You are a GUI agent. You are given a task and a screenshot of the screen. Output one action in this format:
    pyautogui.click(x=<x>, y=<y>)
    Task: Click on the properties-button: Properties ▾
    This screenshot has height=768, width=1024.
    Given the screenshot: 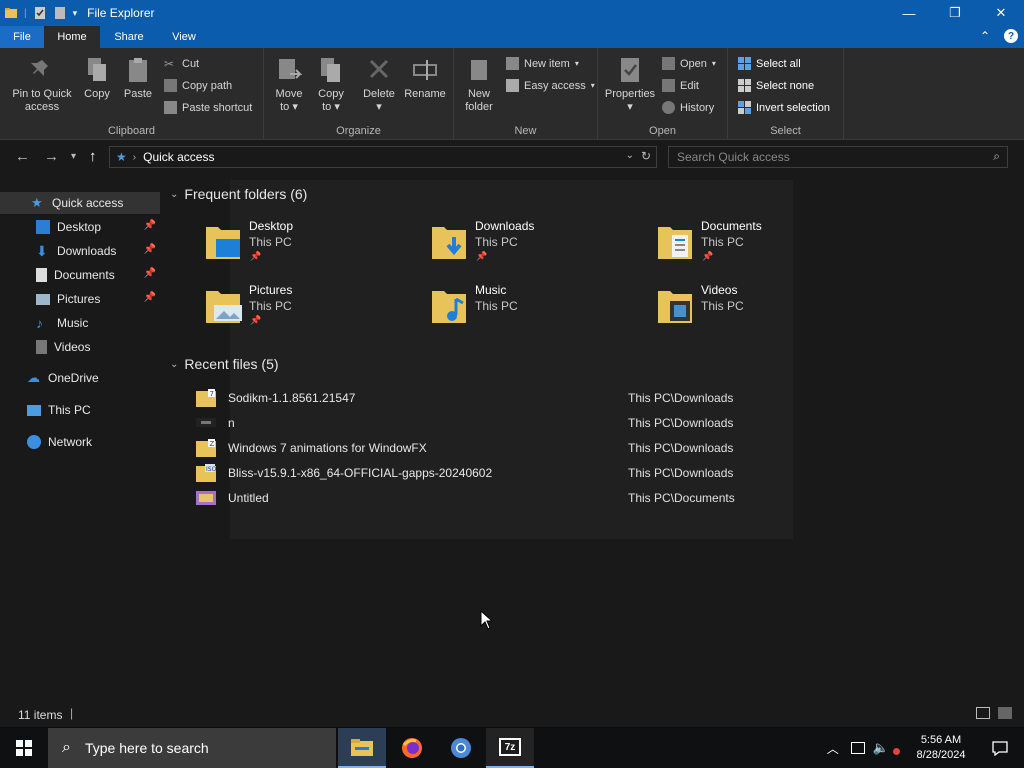 What is the action you would take?
    pyautogui.click(x=630, y=85)
    